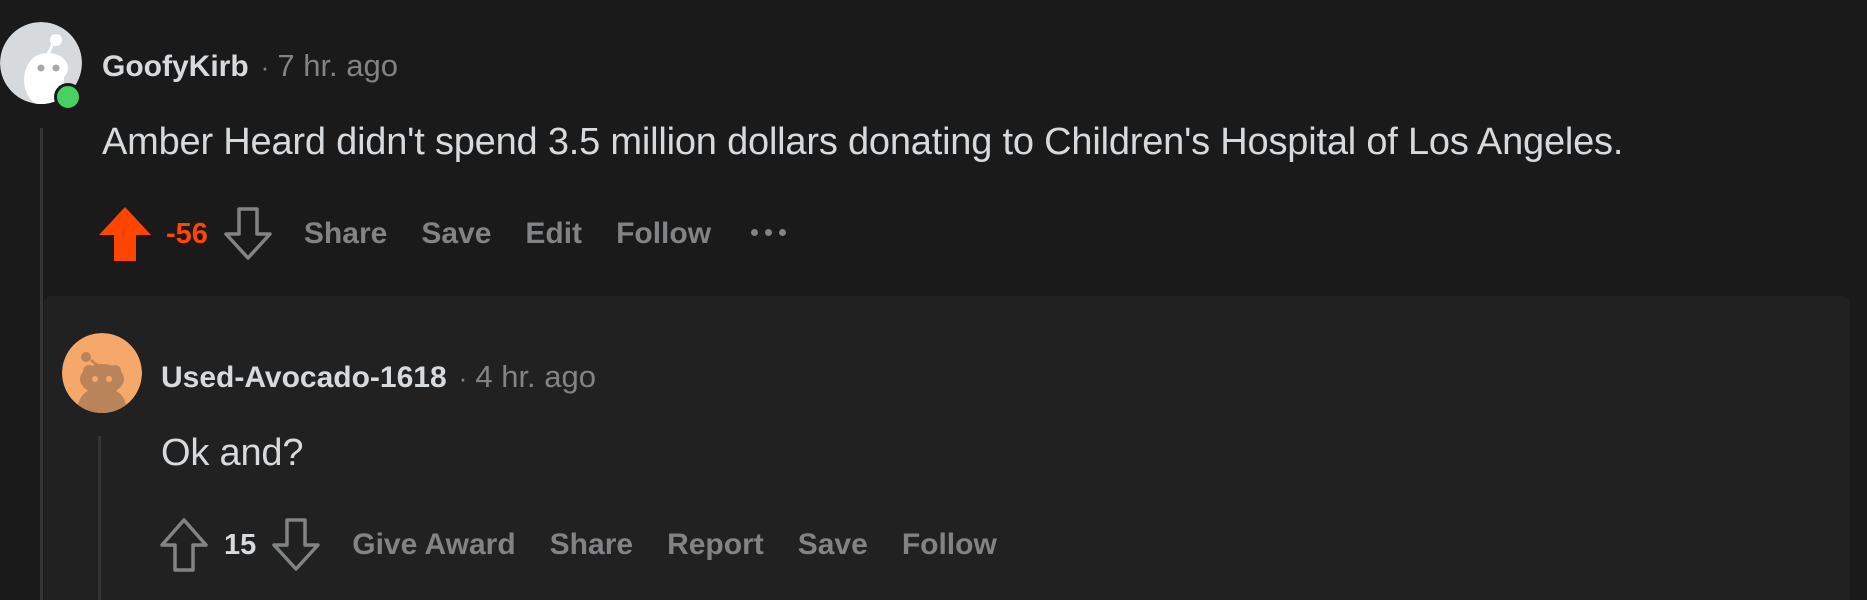 The width and height of the screenshot is (1867, 600). I want to click on edit-button: Edit, so click(553, 234).